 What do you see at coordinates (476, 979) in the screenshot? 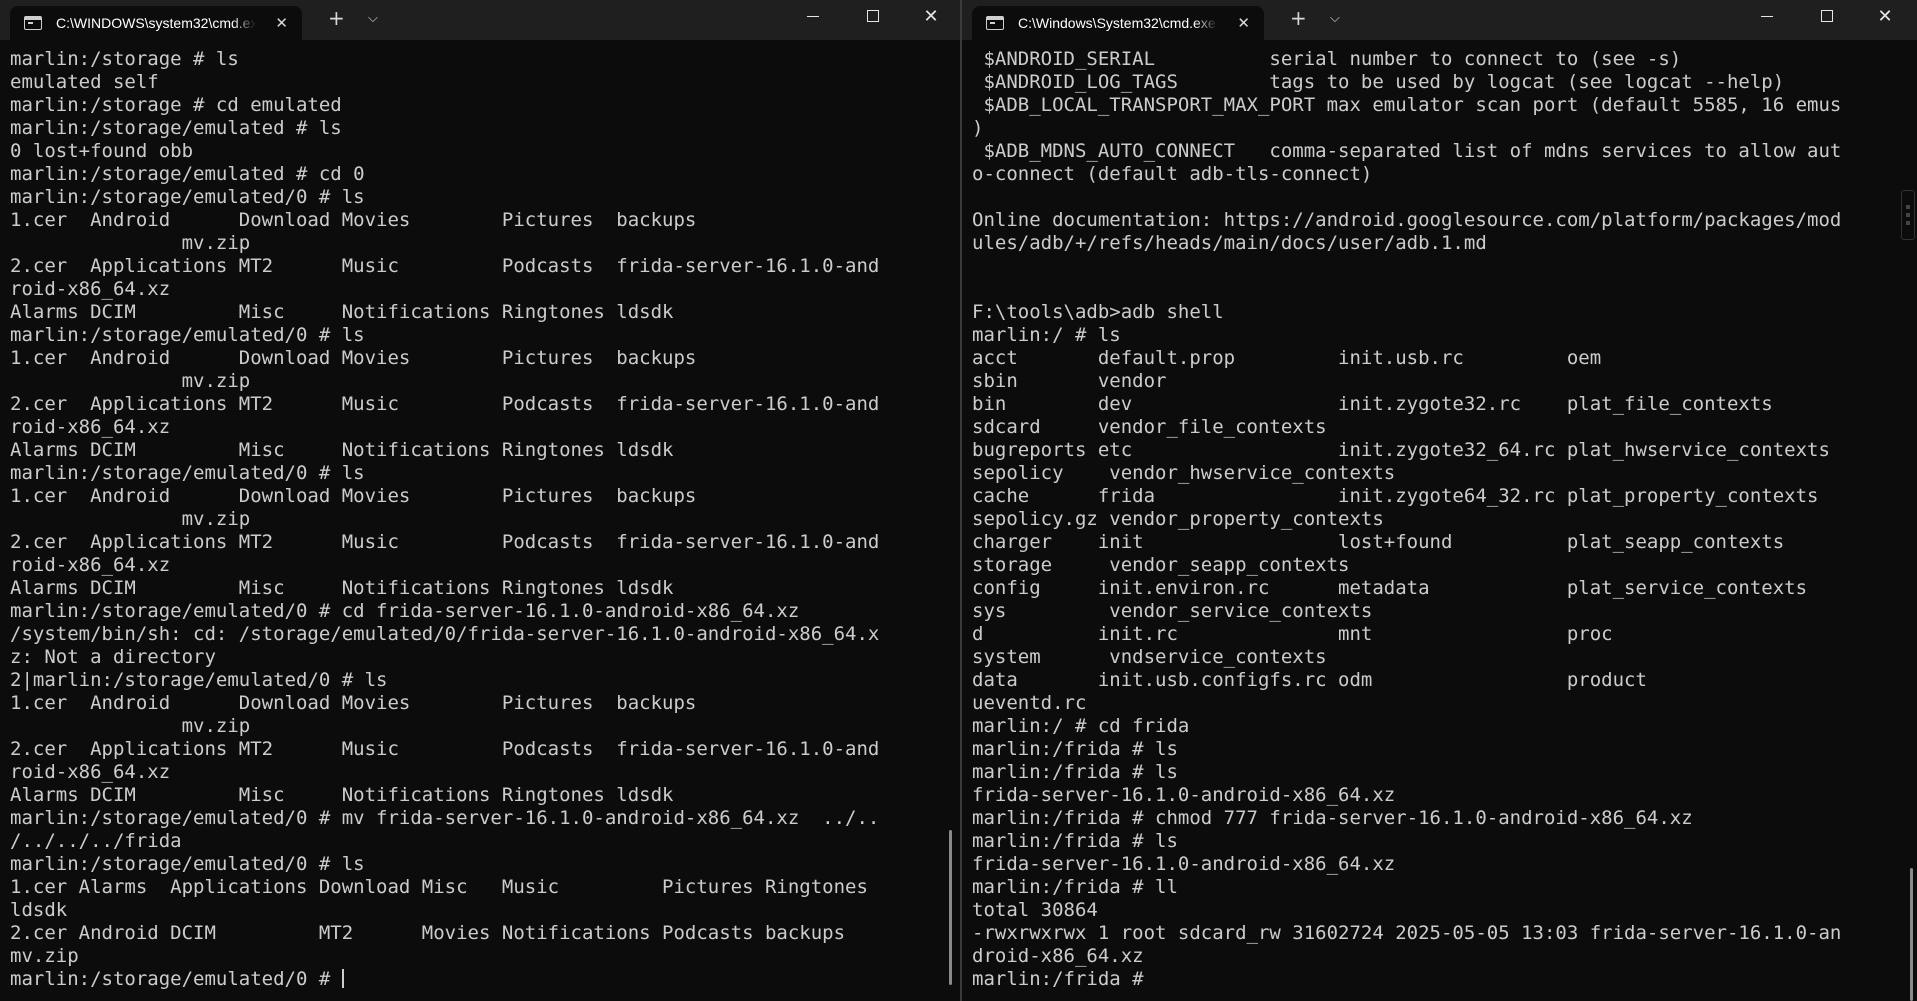
I see `prompt-line: marlin:/storage/emulated/0 #` at bounding box center [476, 979].